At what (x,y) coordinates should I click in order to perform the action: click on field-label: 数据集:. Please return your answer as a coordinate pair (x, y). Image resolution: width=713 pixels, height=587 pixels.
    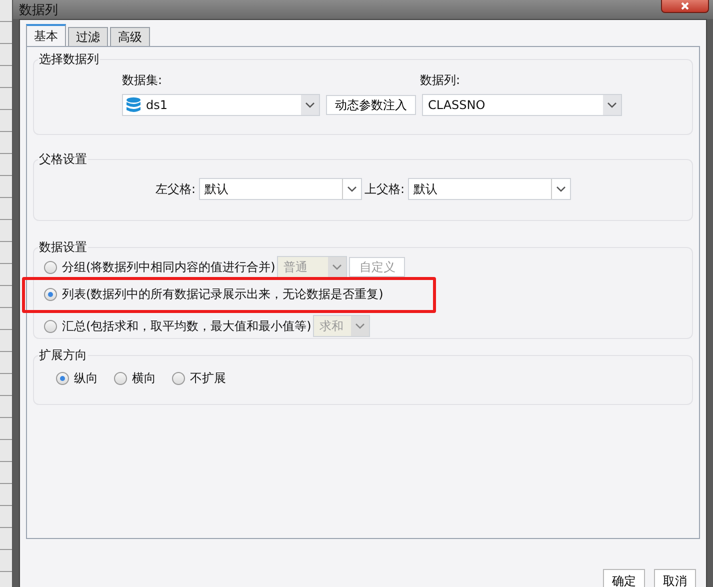
    Looking at the image, I should click on (143, 80).